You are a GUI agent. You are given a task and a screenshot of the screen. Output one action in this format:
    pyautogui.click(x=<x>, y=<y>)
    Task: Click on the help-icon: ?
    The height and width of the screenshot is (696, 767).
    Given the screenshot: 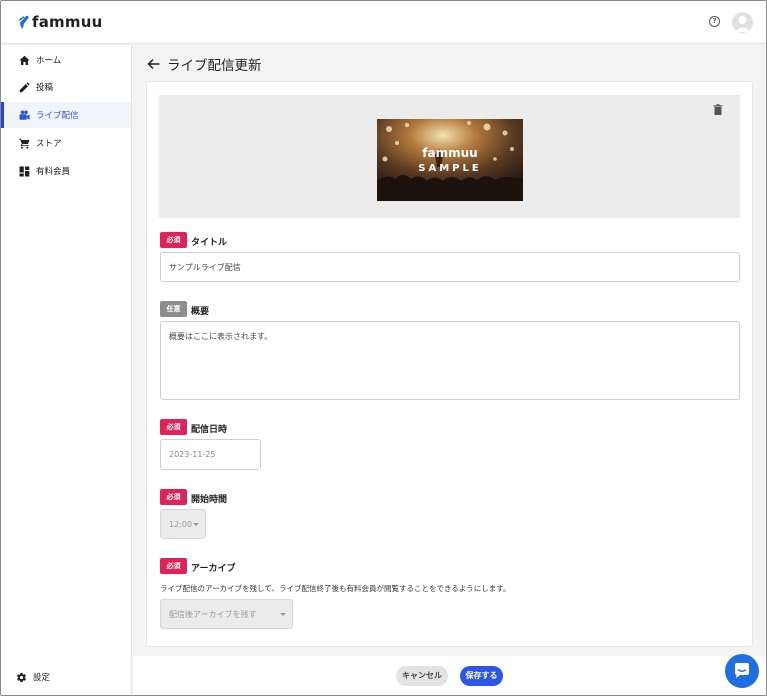 What is the action you would take?
    pyautogui.click(x=714, y=21)
    